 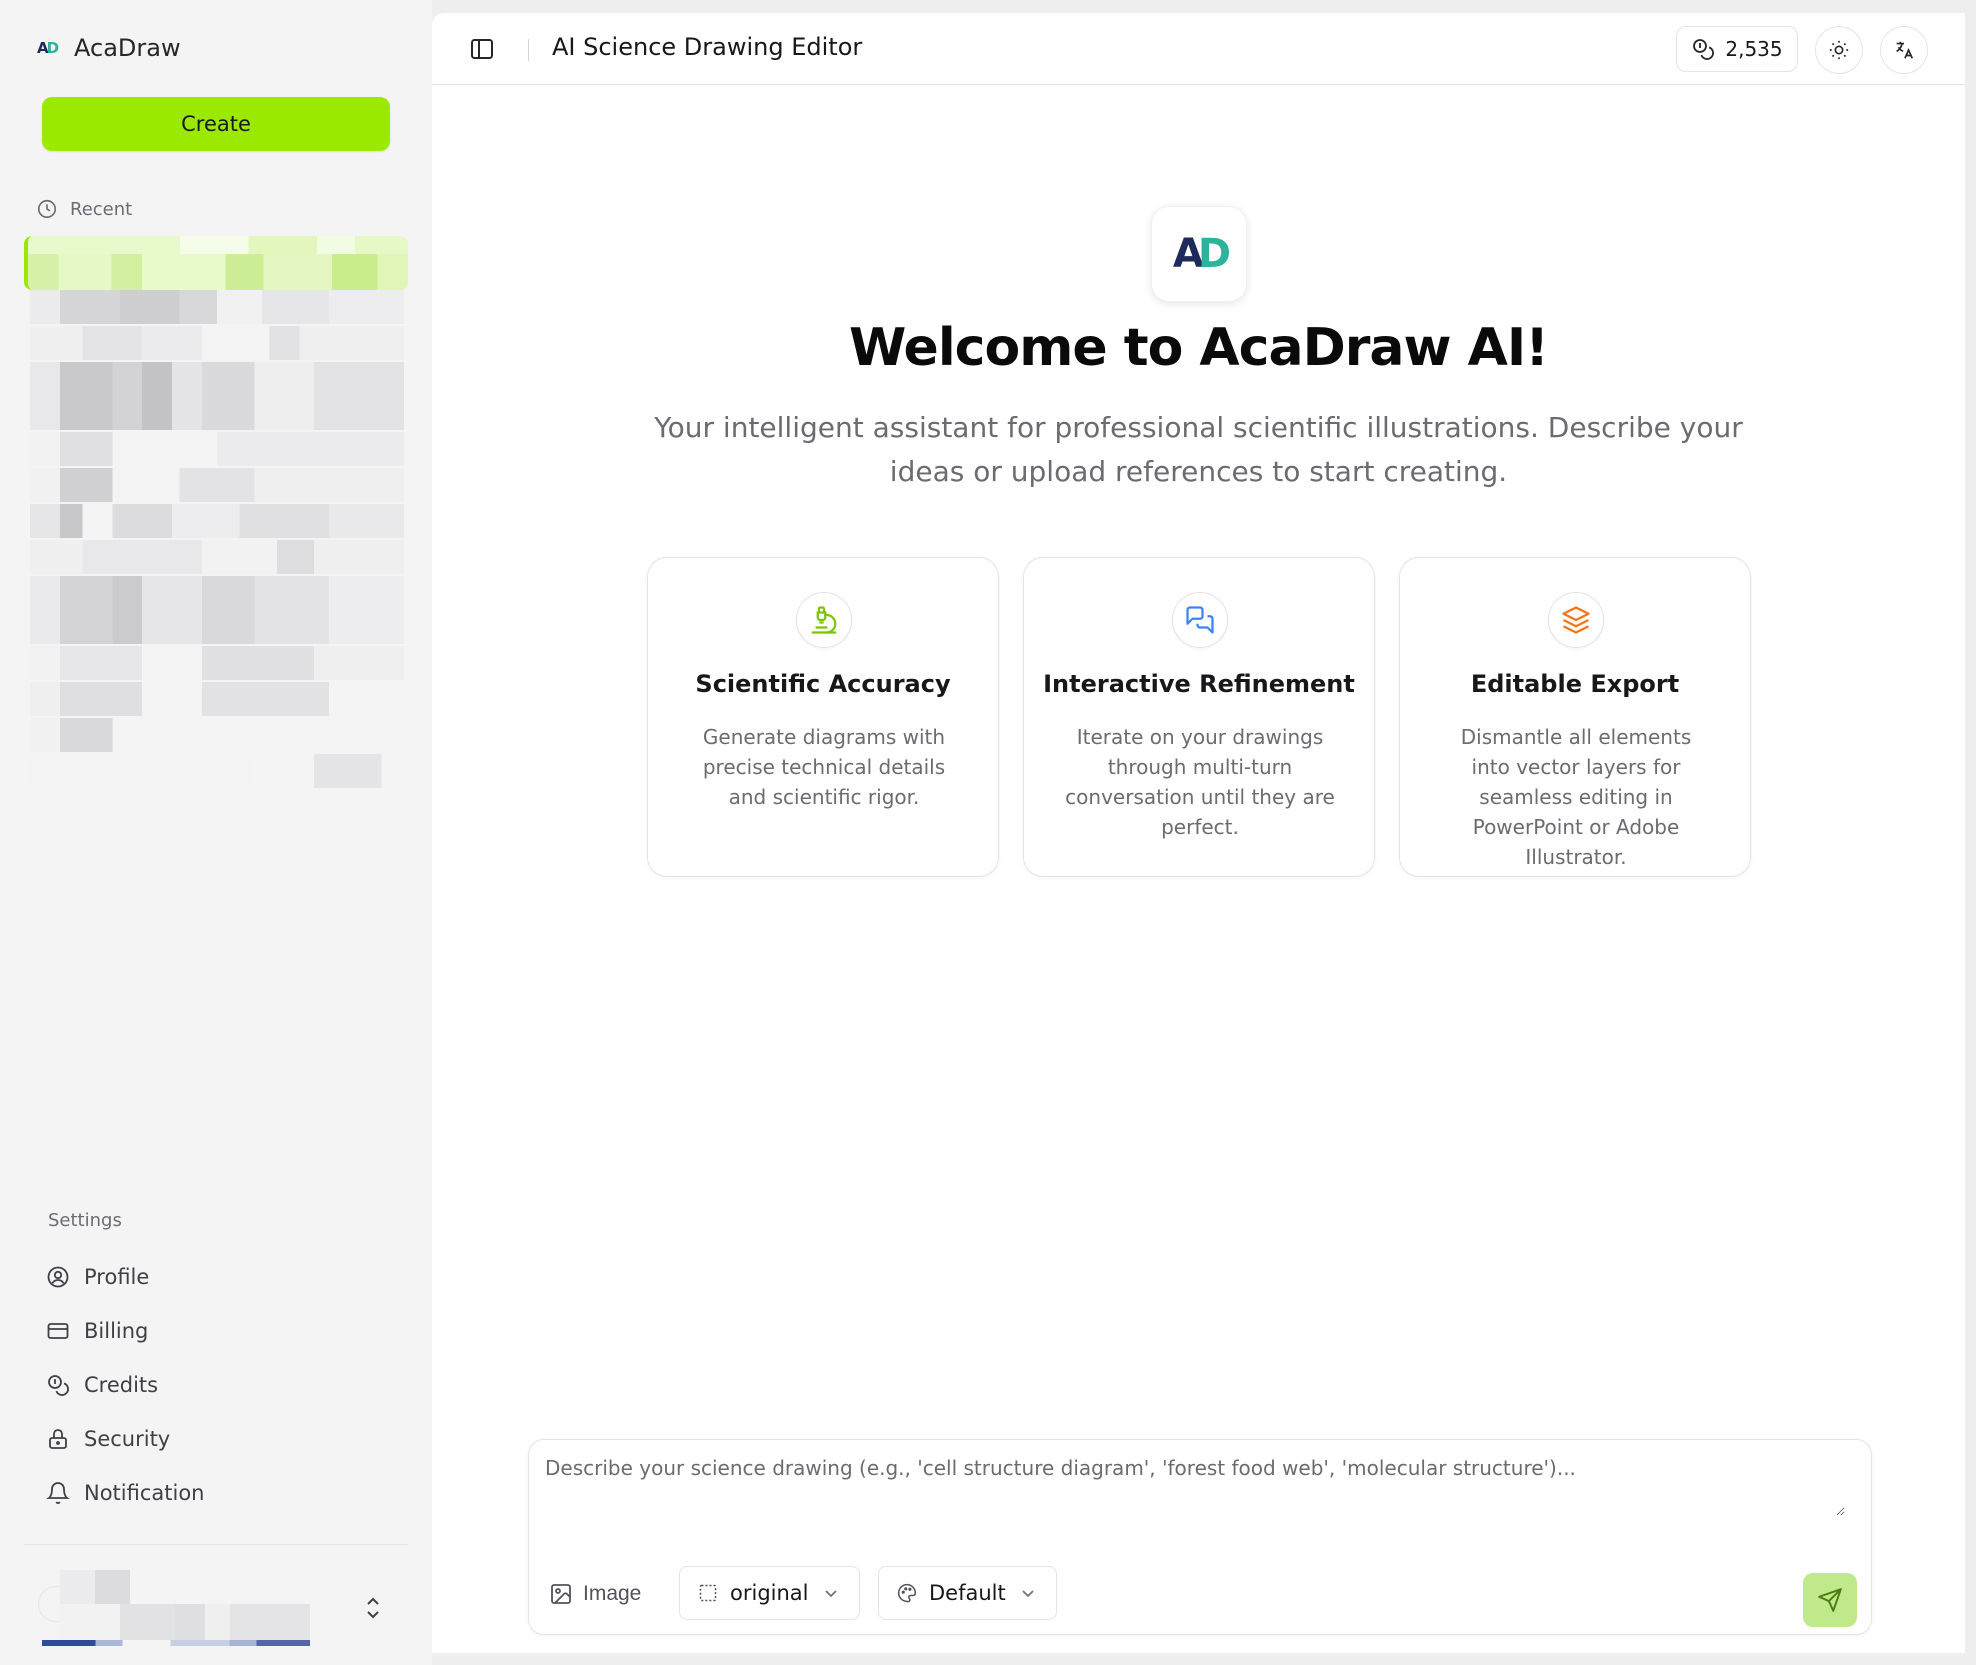 I want to click on topbar: AI Science Drawing Editor 2,535, so click(x=1198, y=49).